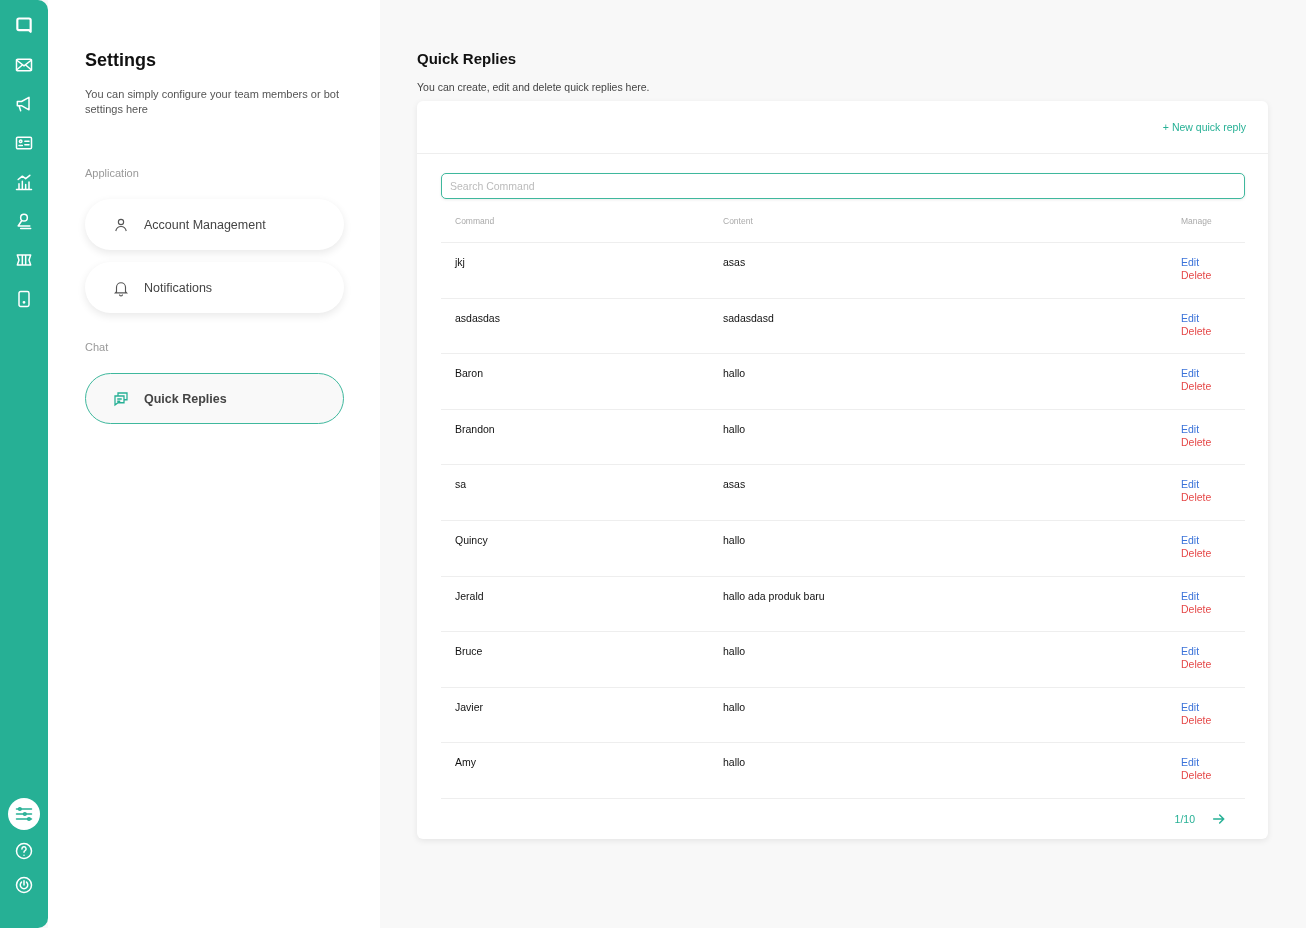 The image size is (1306, 928). What do you see at coordinates (470, 595) in the screenshot?
I see `table-cell-text: Jerald` at bounding box center [470, 595].